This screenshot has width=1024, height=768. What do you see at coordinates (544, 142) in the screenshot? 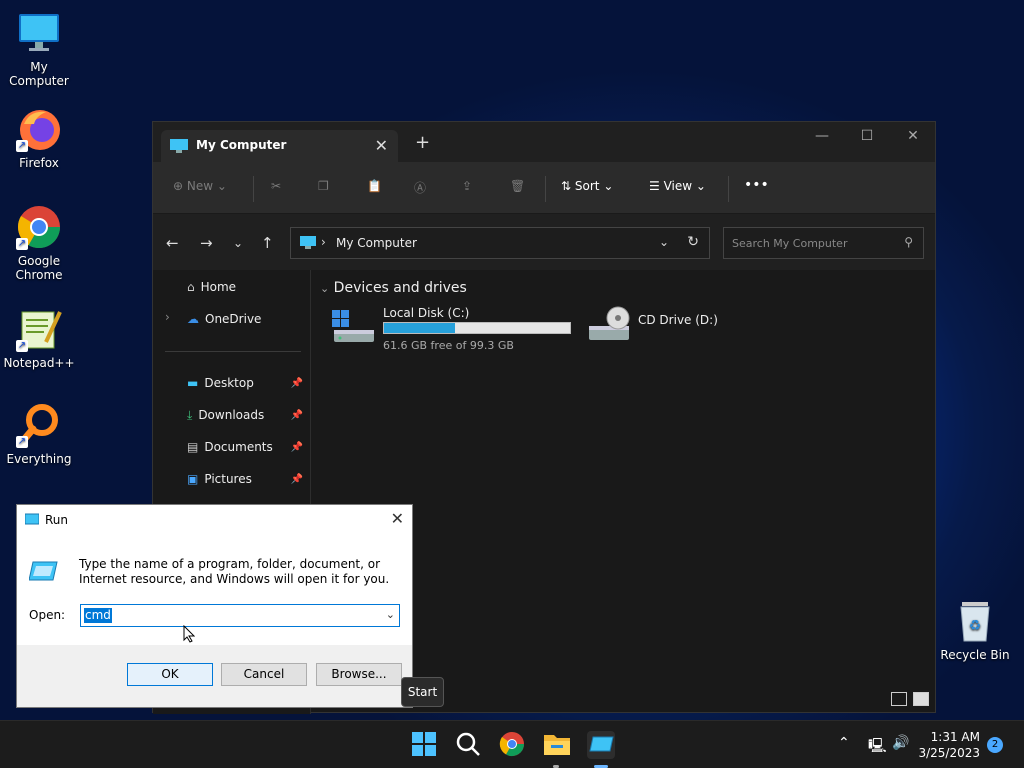
I see `explorer-titlebar: My Computer ✕ + — ☐ ✕` at bounding box center [544, 142].